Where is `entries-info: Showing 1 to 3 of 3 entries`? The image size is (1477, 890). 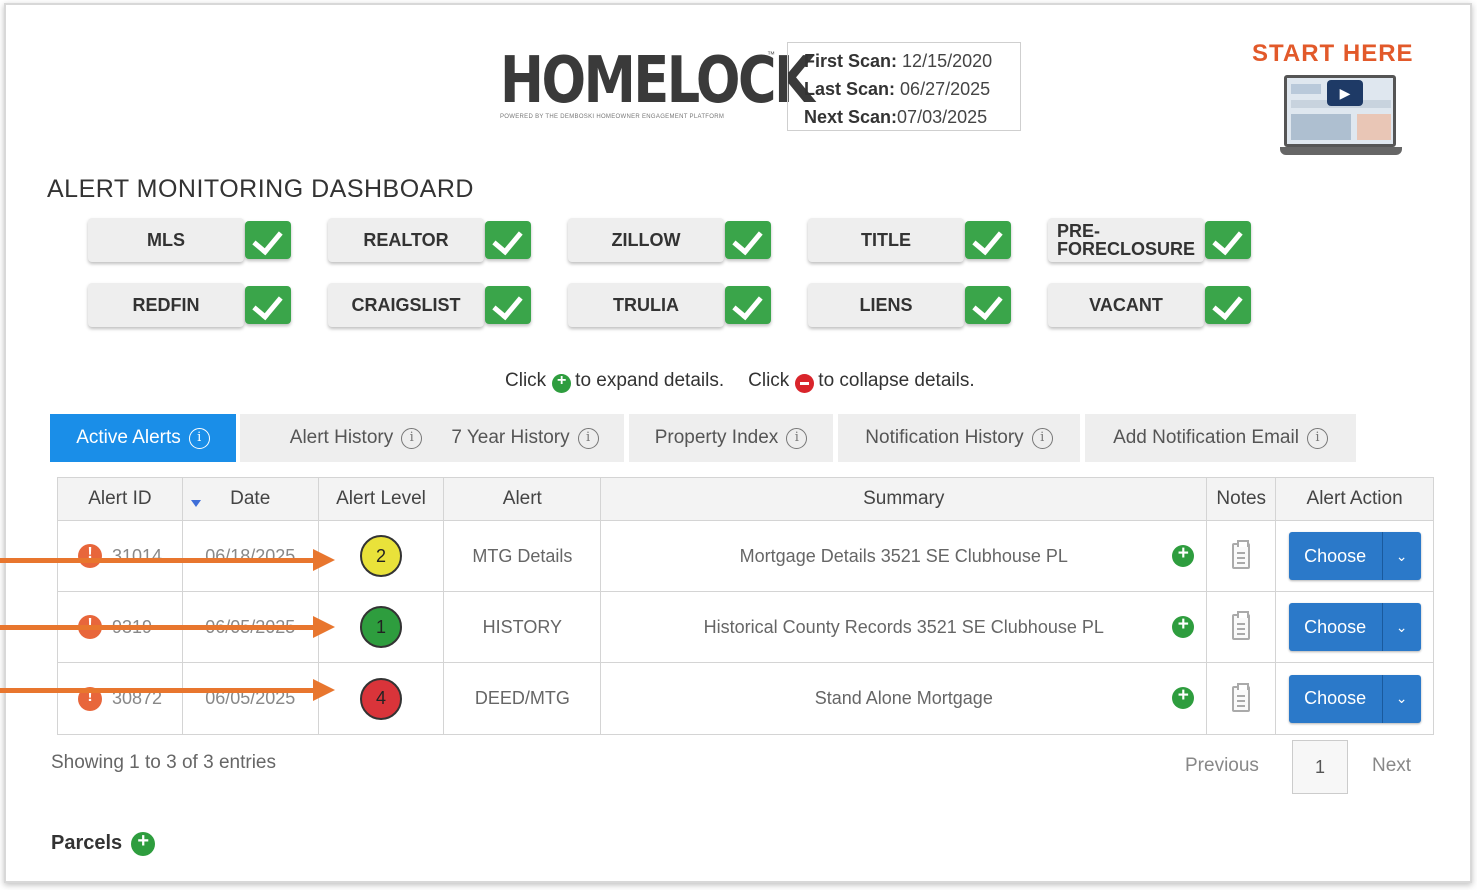 entries-info: Showing 1 to 3 of 3 entries is located at coordinates (163, 762).